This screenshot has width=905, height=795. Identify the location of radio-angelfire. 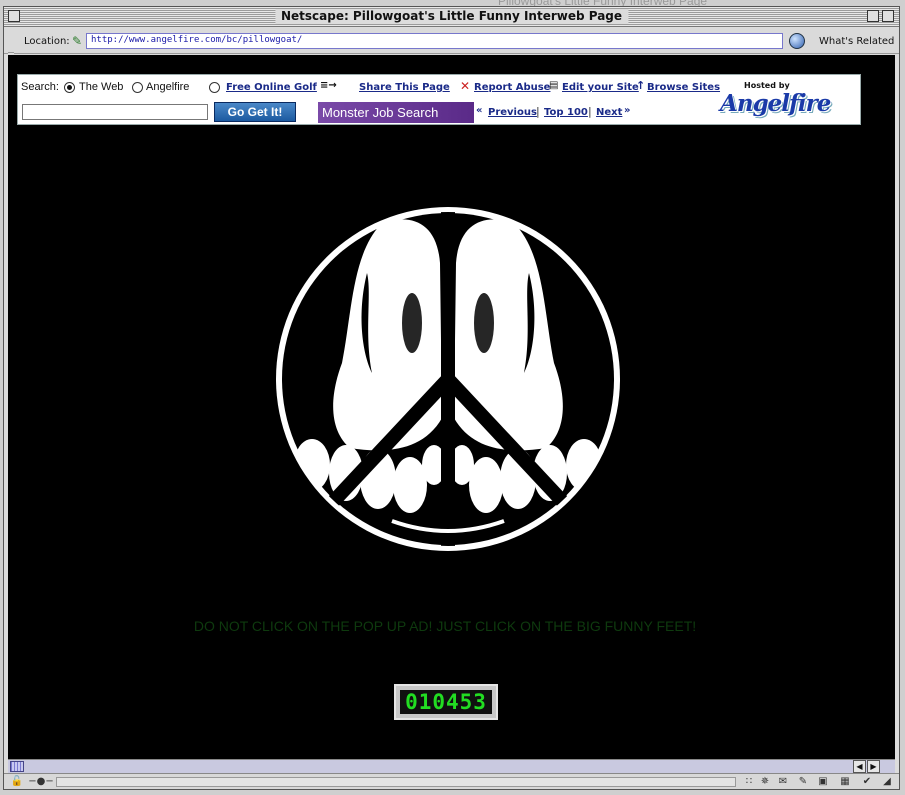
(137, 87).